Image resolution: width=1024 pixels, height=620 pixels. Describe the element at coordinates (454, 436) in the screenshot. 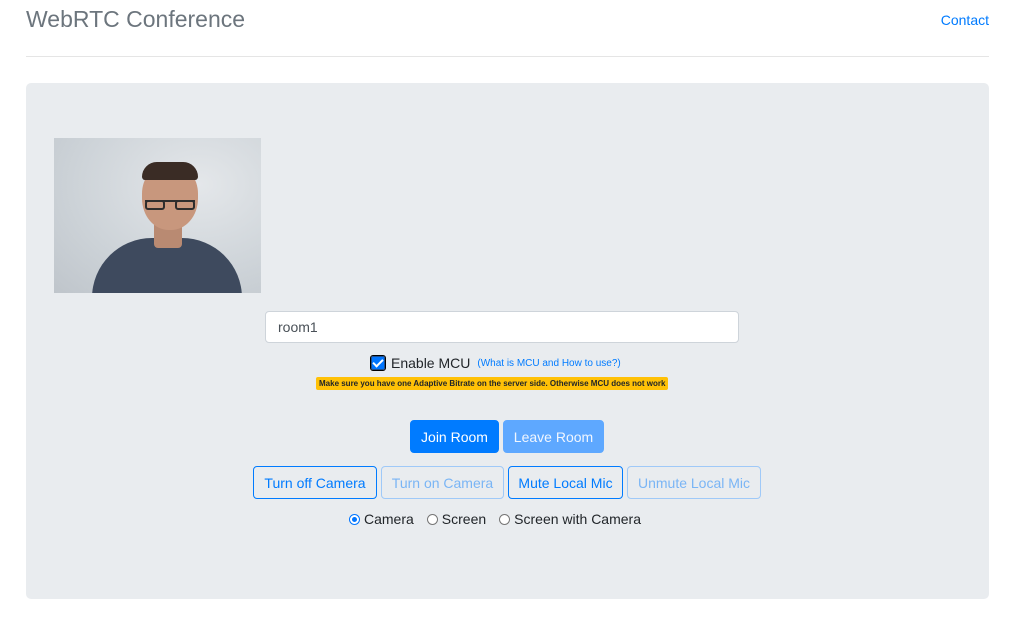

I see `join-room-button: Join Room` at that location.